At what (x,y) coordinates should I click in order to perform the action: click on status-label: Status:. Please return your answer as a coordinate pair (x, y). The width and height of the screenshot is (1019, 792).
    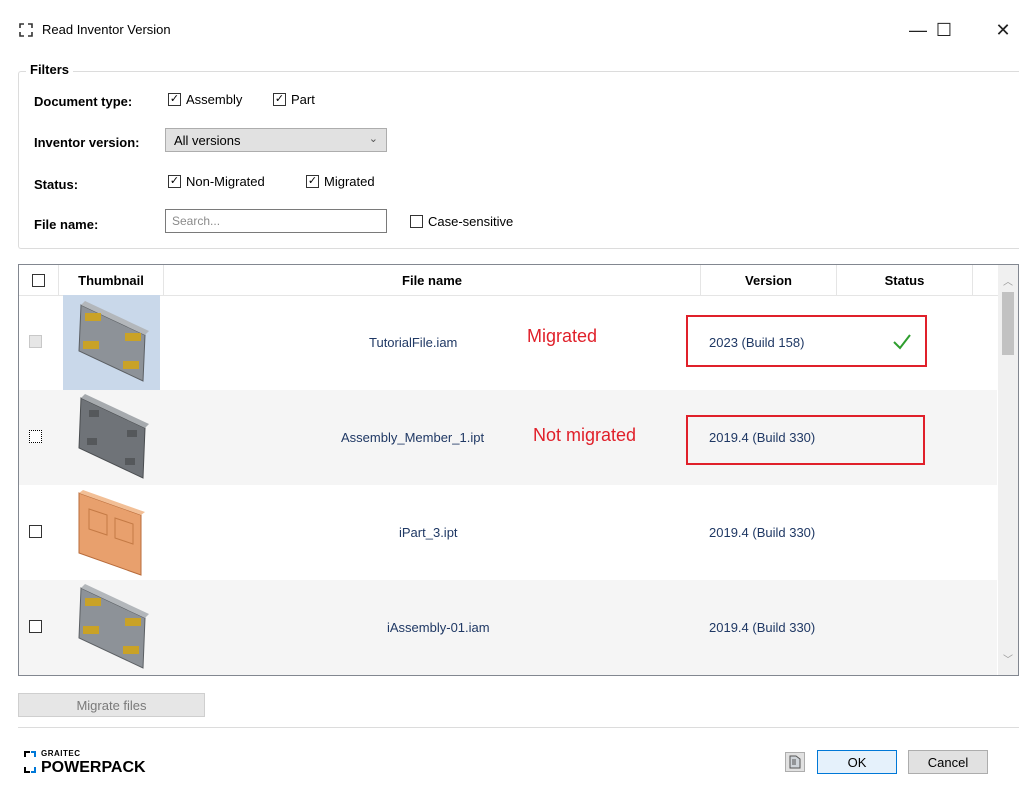
    Looking at the image, I should click on (56, 184).